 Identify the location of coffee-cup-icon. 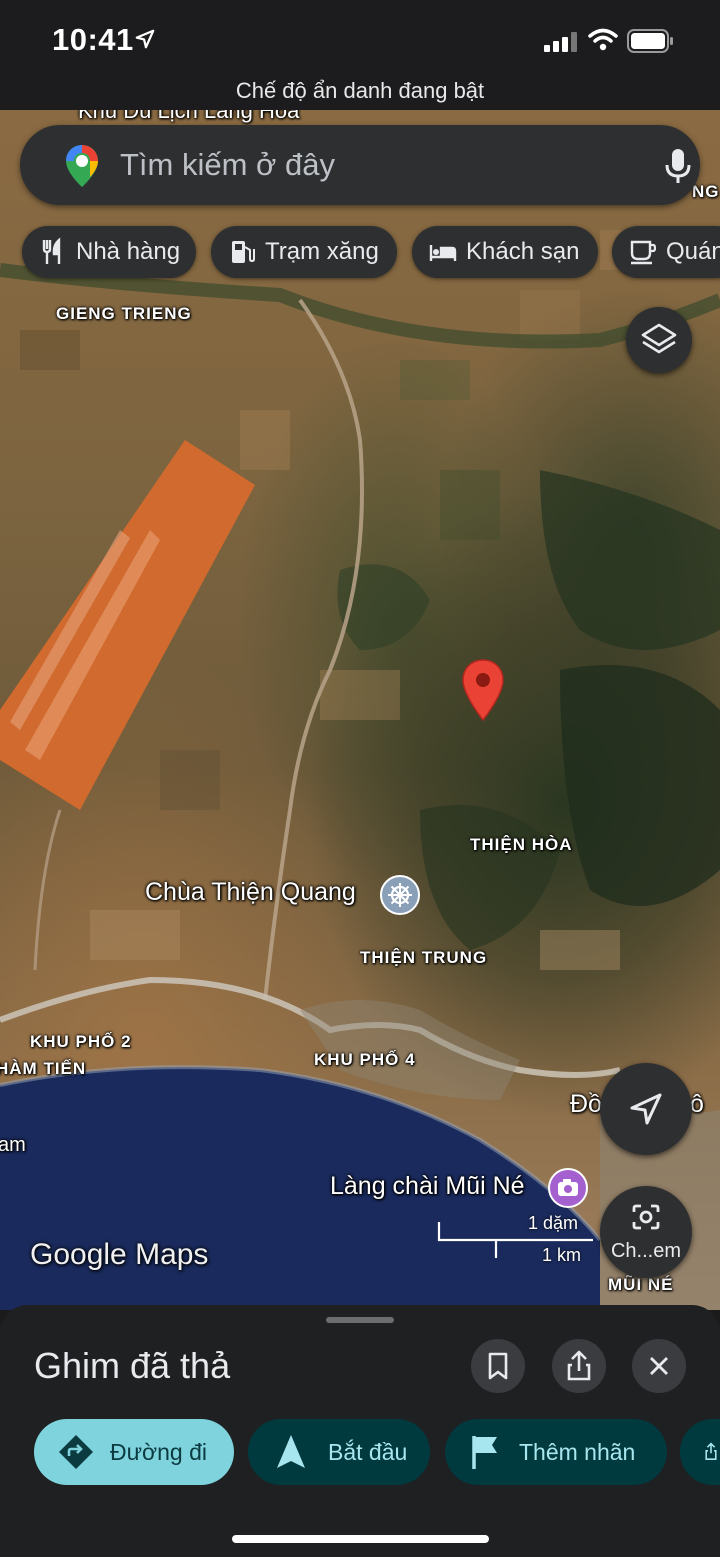
(643, 252).